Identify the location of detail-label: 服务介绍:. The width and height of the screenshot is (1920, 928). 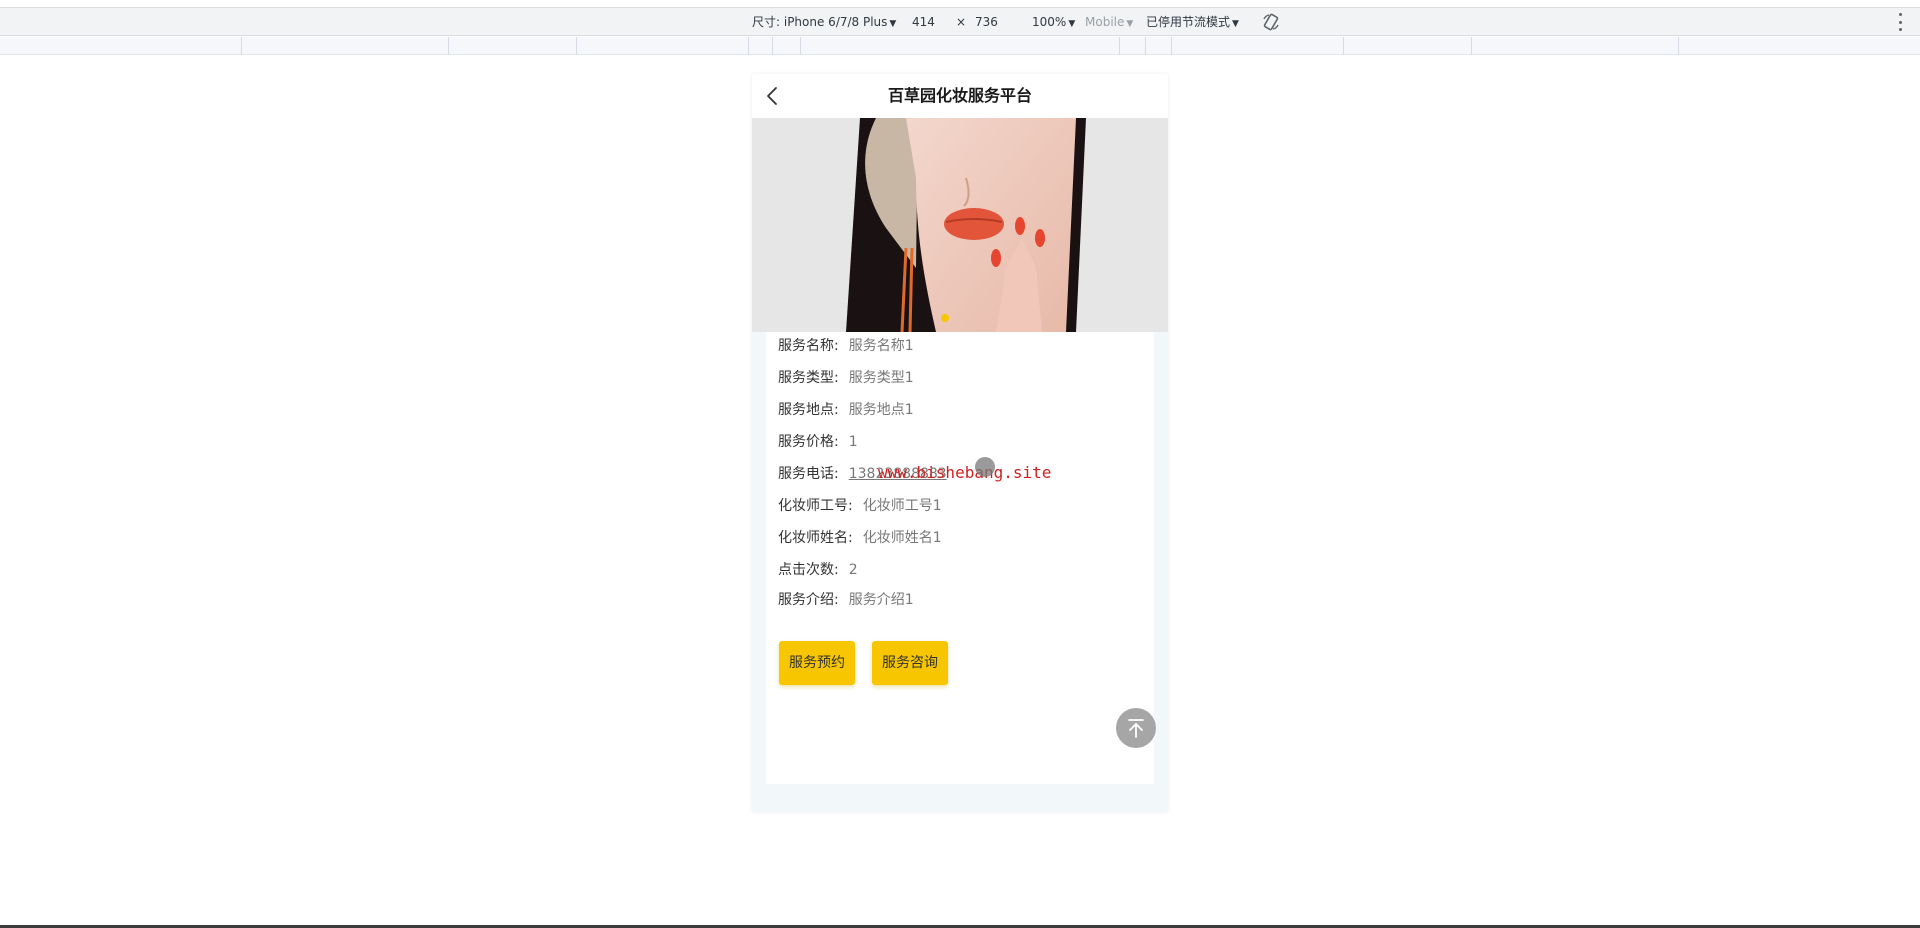
(808, 600).